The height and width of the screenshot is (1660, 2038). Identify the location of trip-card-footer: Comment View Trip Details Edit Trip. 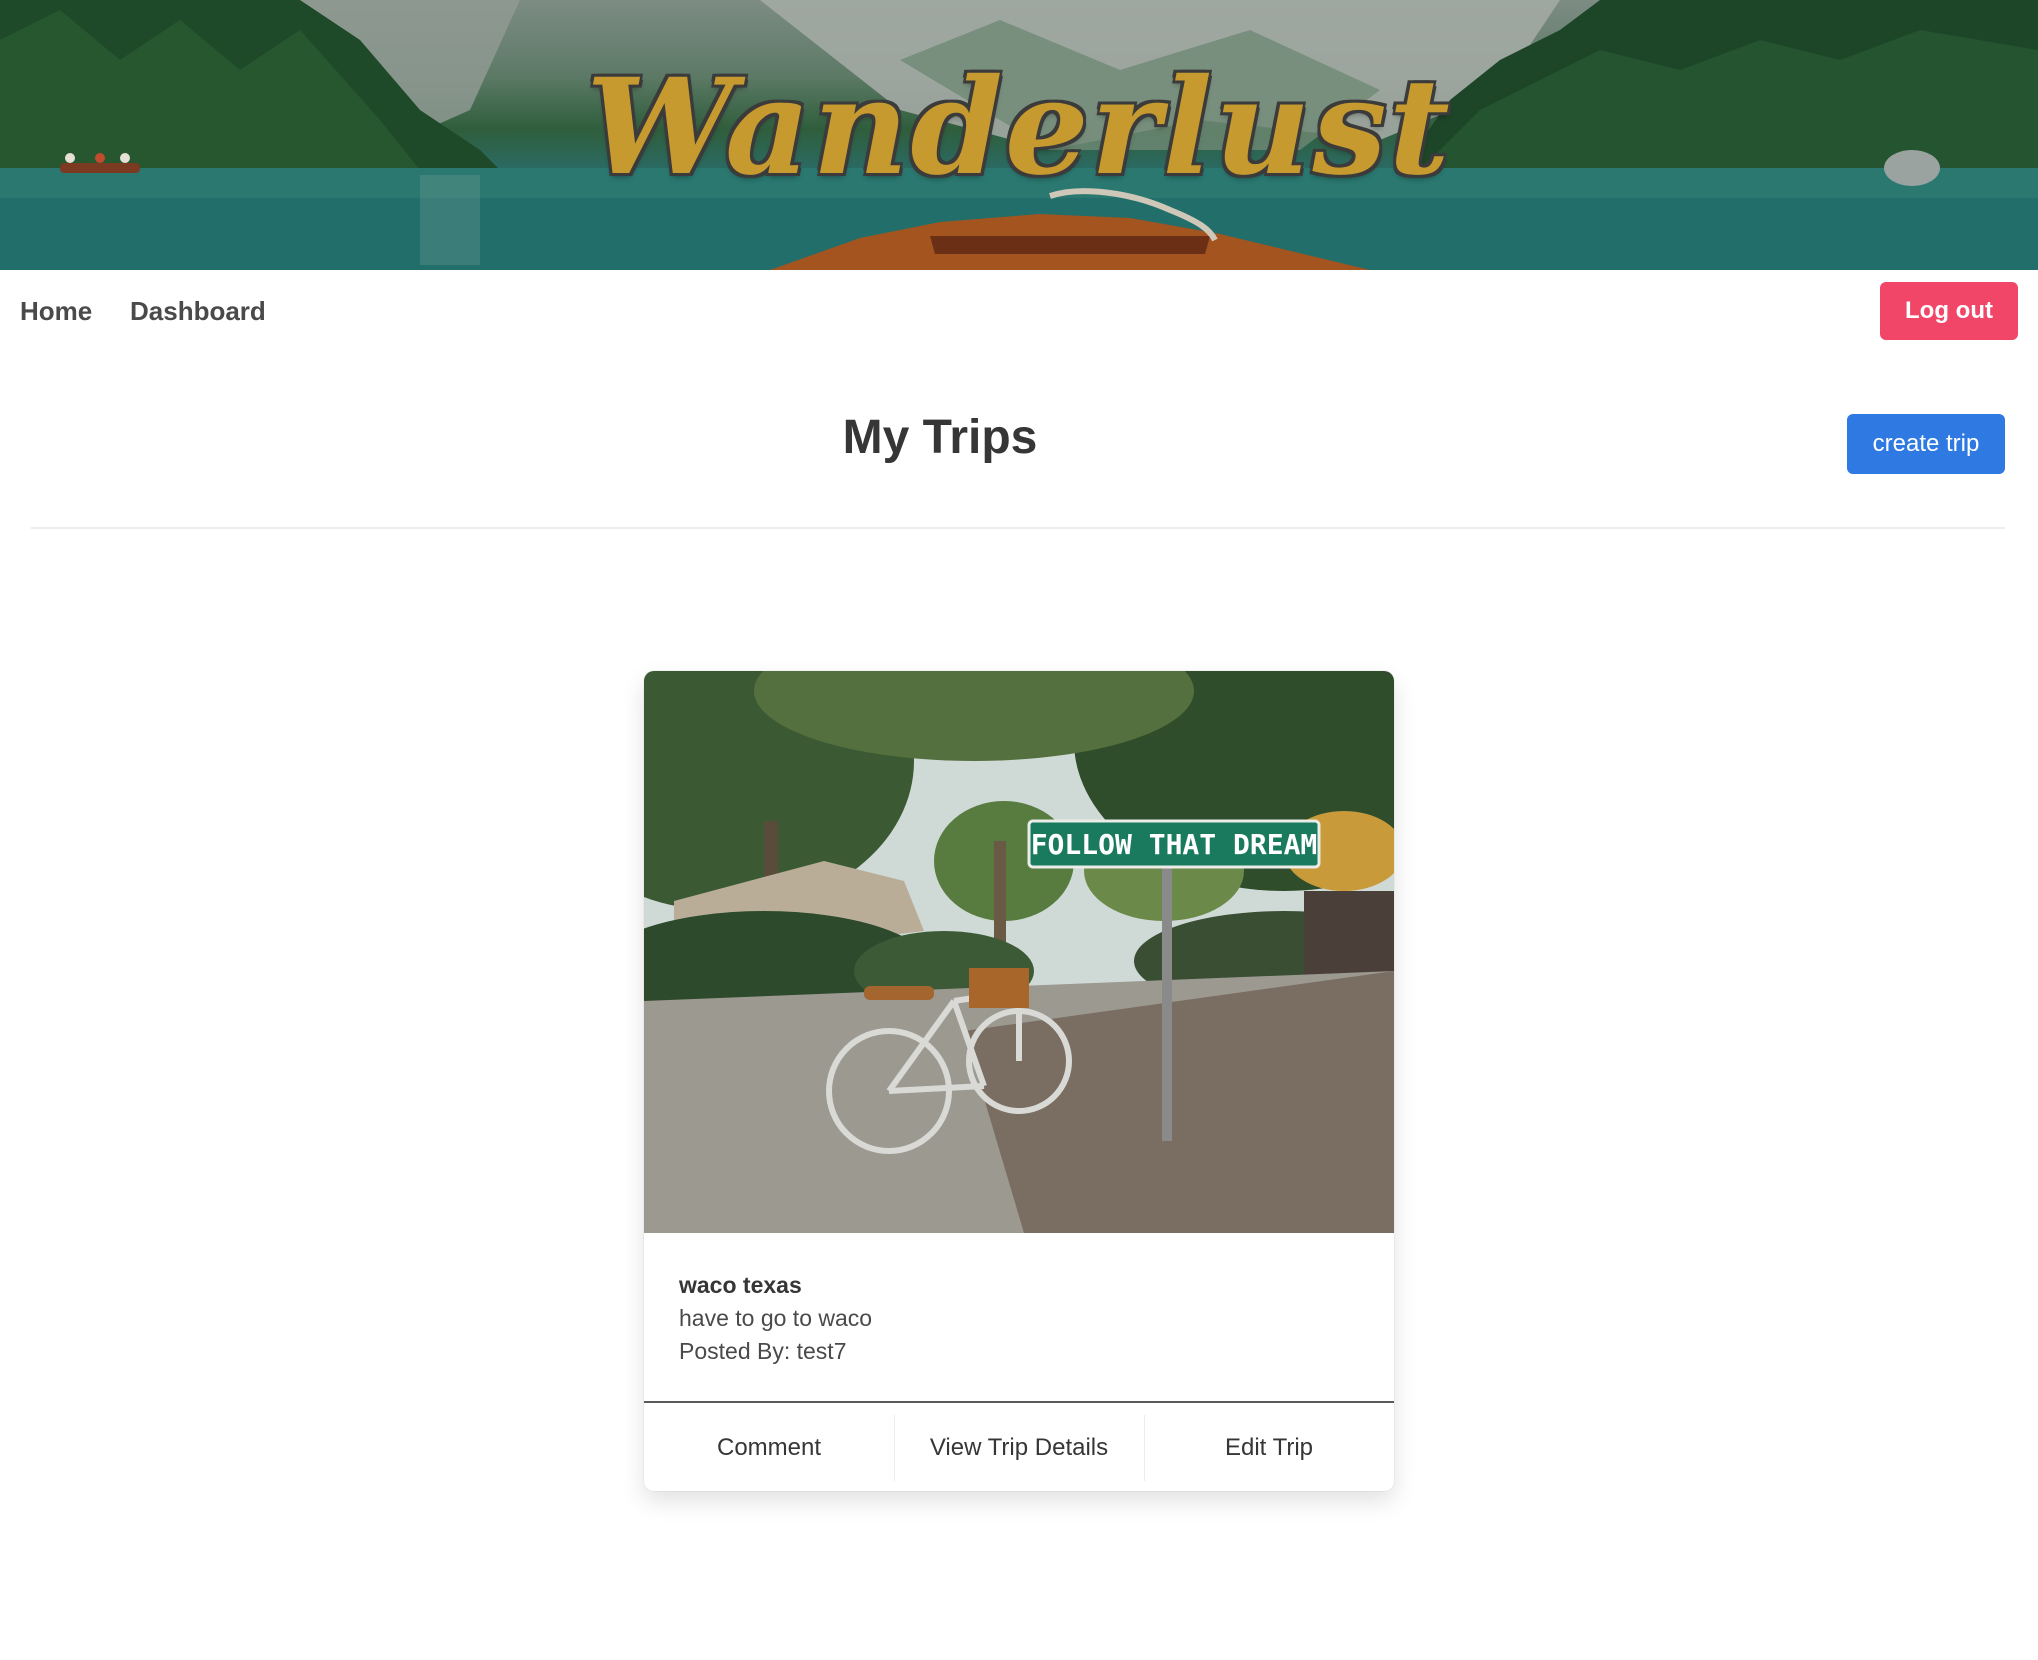
(1019, 1446).